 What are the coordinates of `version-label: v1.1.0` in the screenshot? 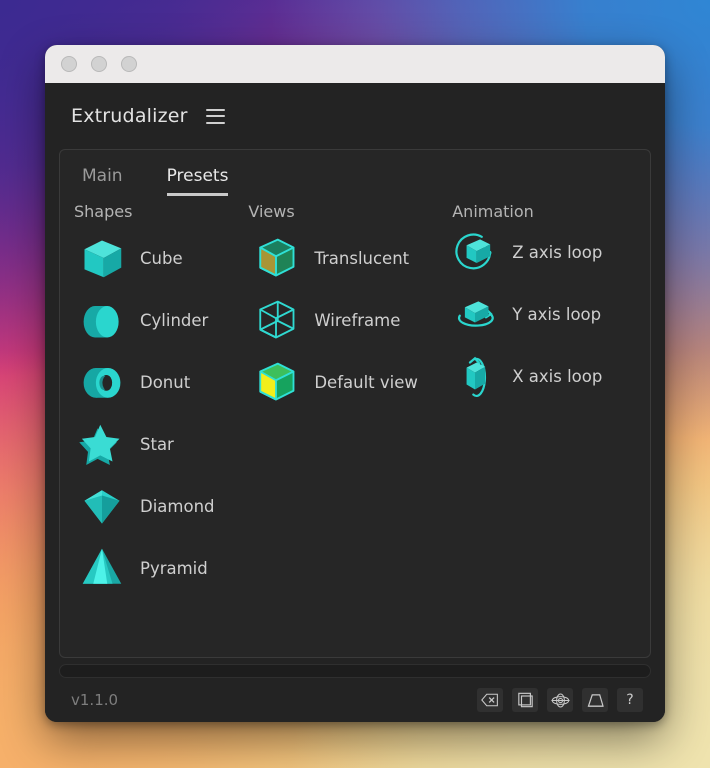 It's located at (95, 700).